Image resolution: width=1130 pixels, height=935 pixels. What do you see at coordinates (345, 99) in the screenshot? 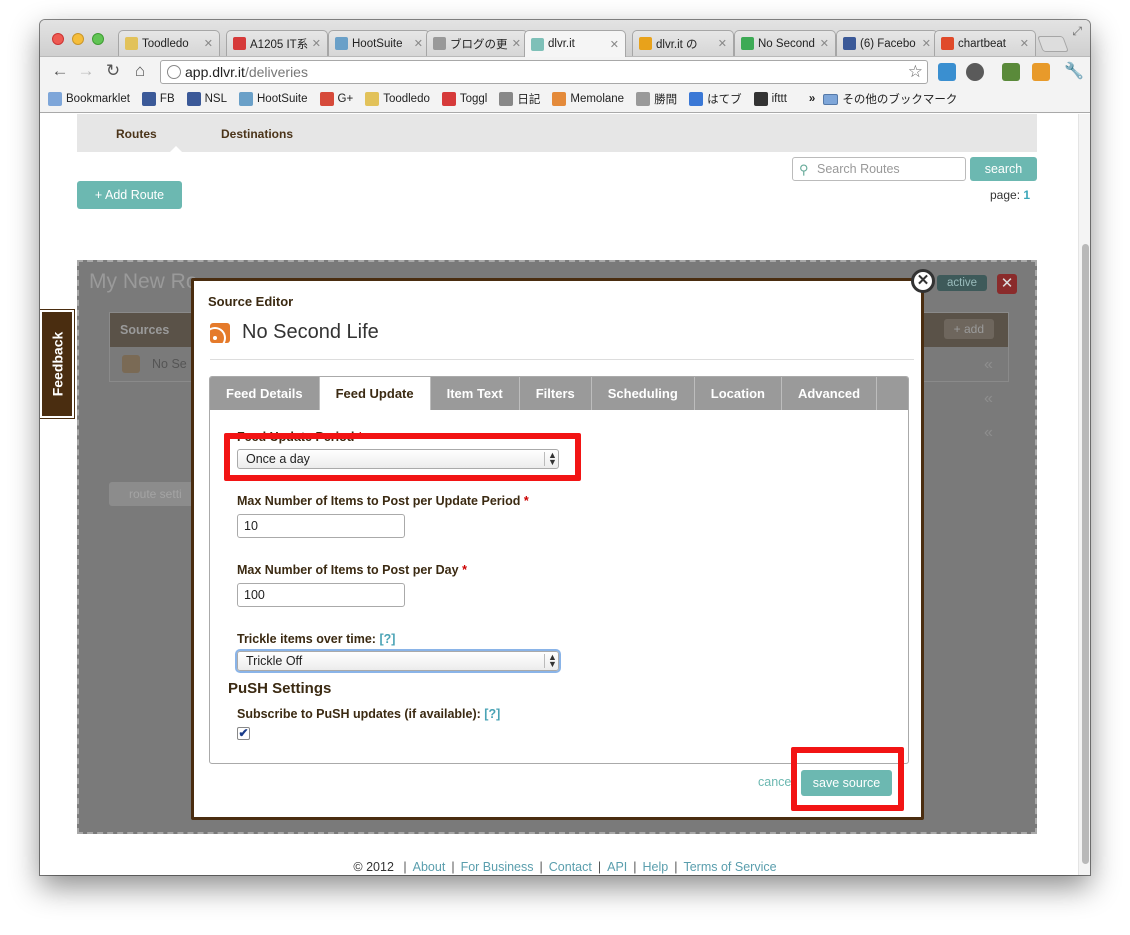
I see `bookmark-label: G+` at bounding box center [345, 99].